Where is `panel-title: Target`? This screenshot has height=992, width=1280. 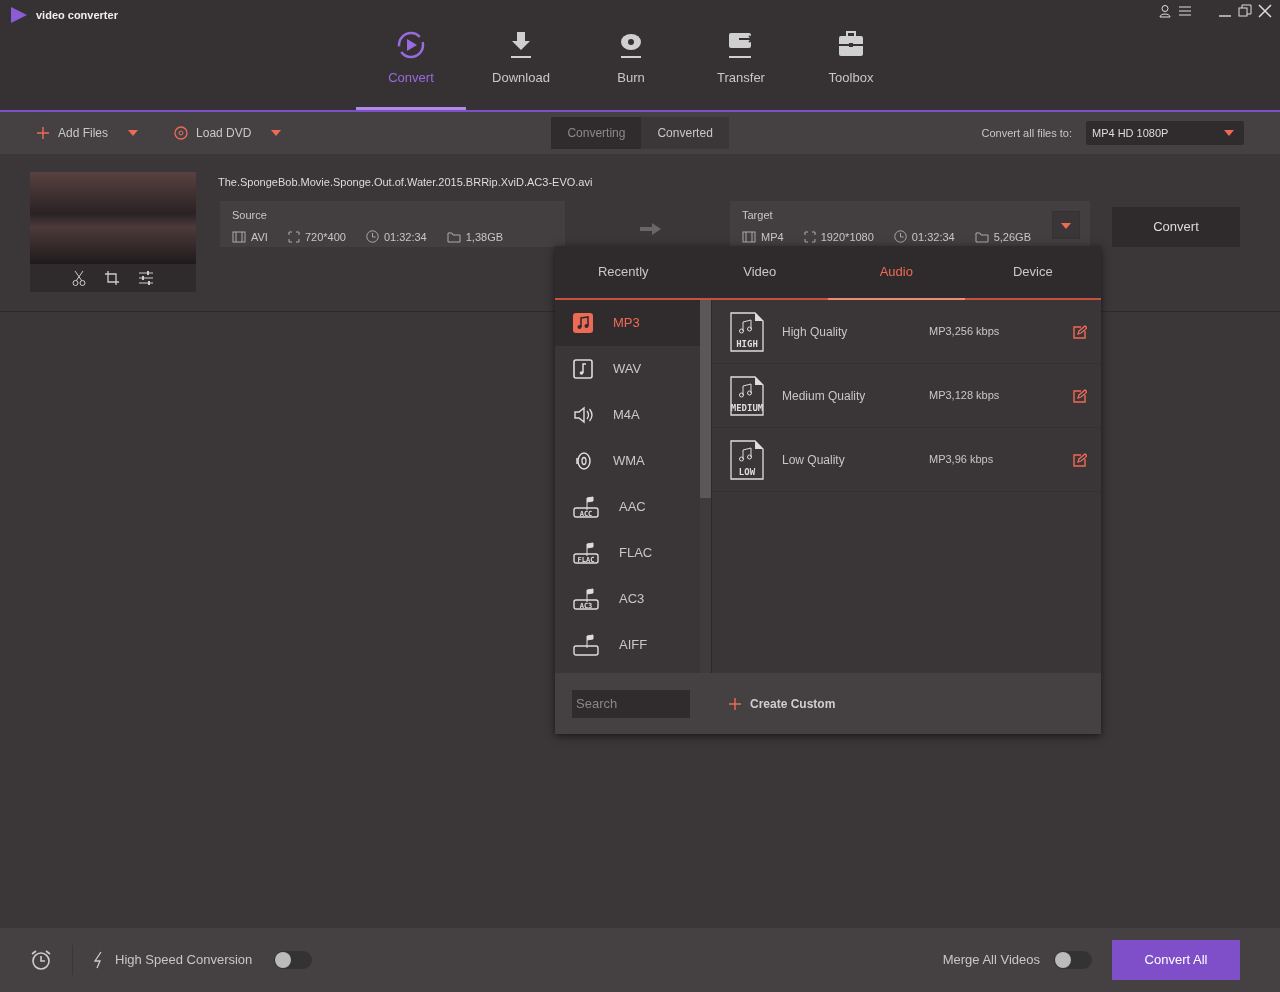 panel-title: Target is located at coordinates (758, 215).